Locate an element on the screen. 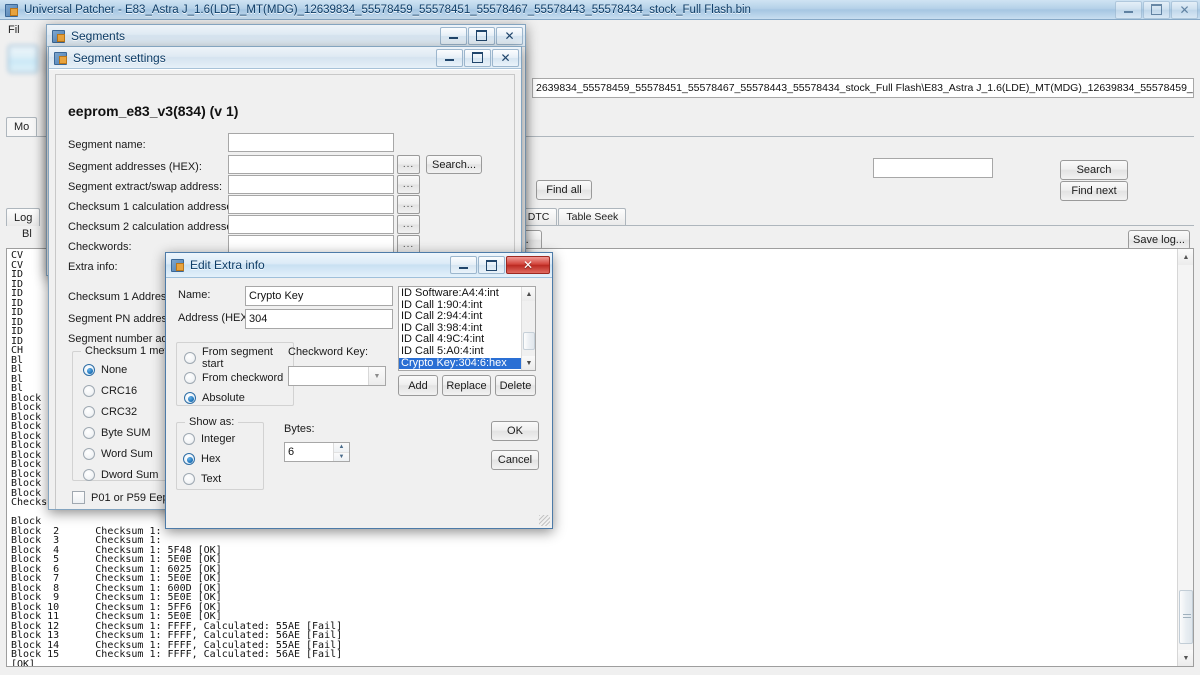  search-button: Search is located at coordinates (1094, 170).